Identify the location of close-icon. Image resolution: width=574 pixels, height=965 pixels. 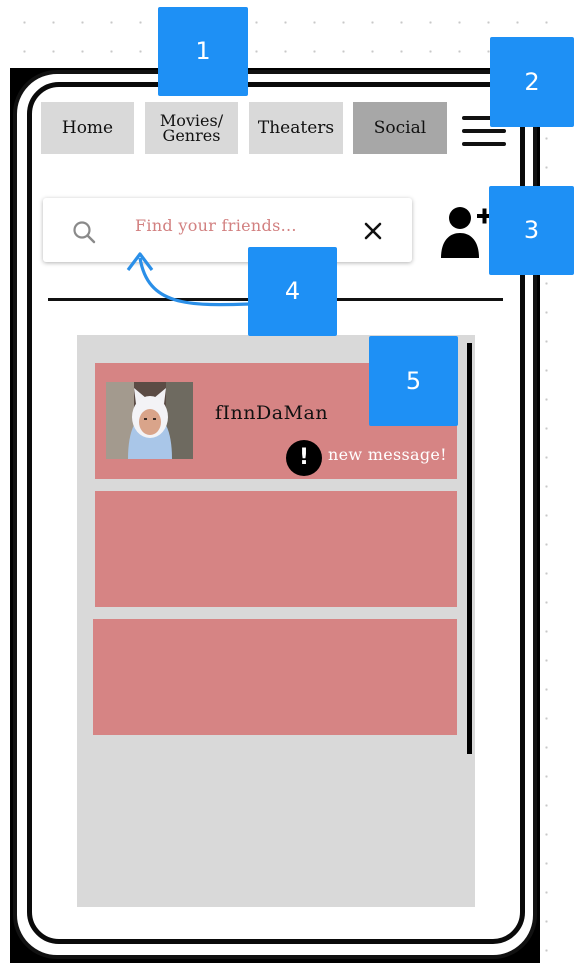
(373, 231).